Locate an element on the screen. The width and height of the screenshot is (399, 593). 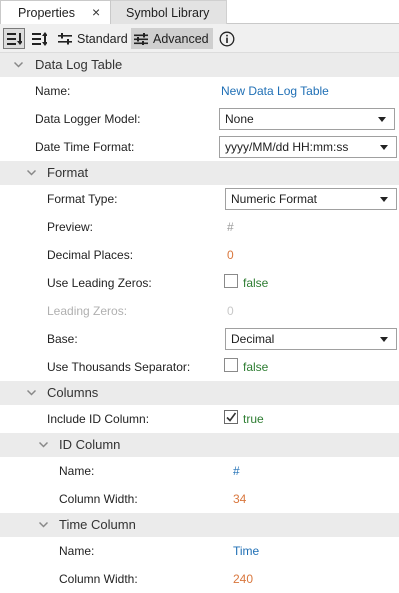
alphabetical-sort-button is located at coordinates (39, 38).